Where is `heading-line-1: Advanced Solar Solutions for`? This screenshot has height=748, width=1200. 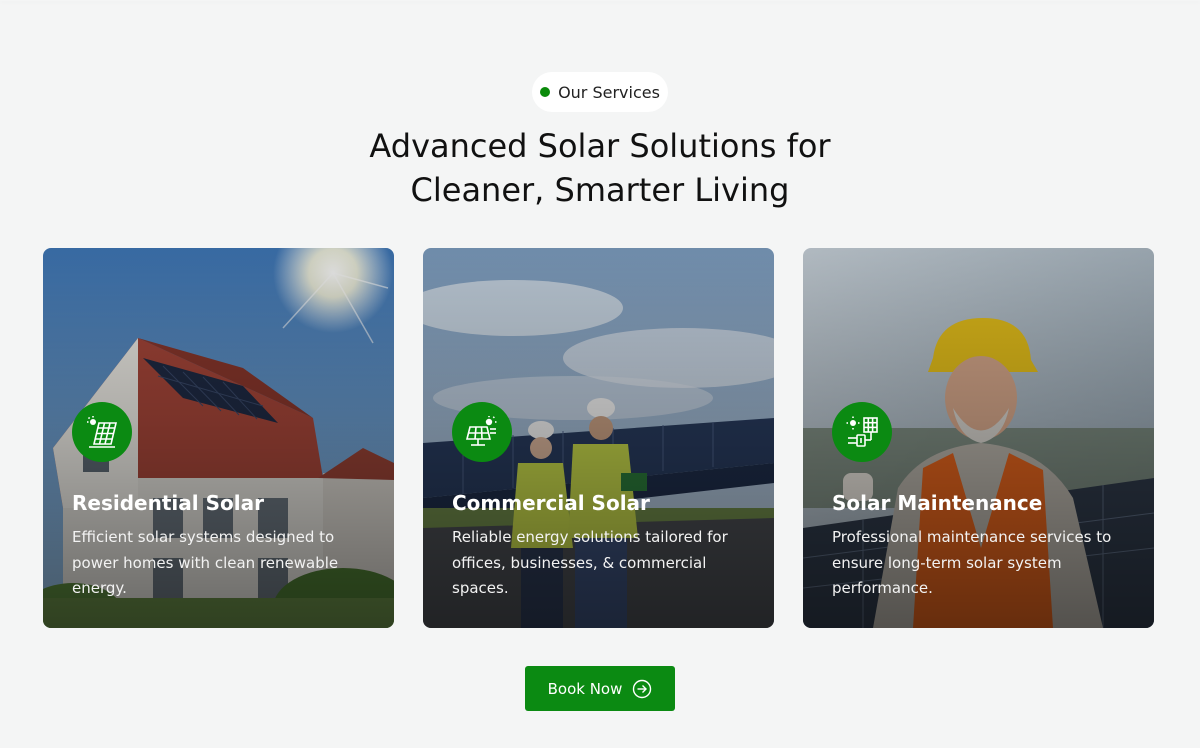
heading-line-1: Advanced Solar Solutions for is located at coordinates (600, 146).